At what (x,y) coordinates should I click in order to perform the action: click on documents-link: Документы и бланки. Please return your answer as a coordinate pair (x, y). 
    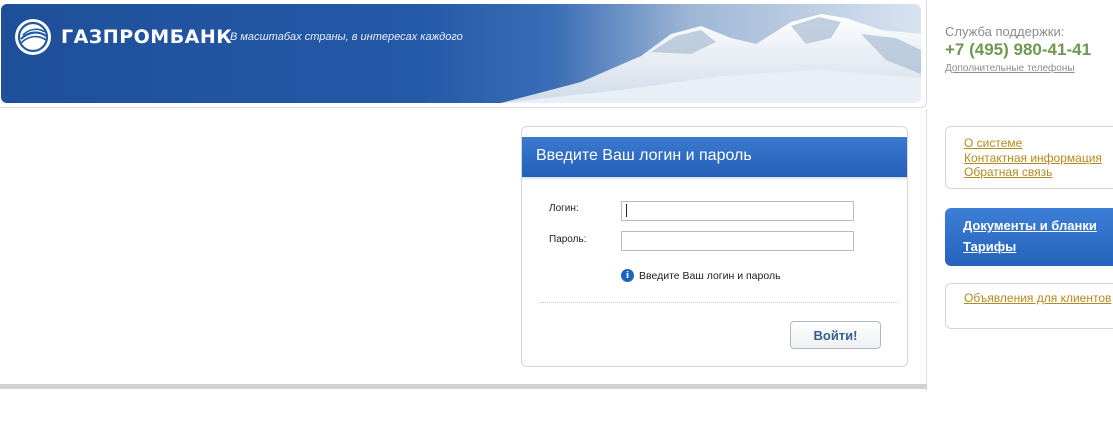
    Looking at the image, I should click on (1038, 225).